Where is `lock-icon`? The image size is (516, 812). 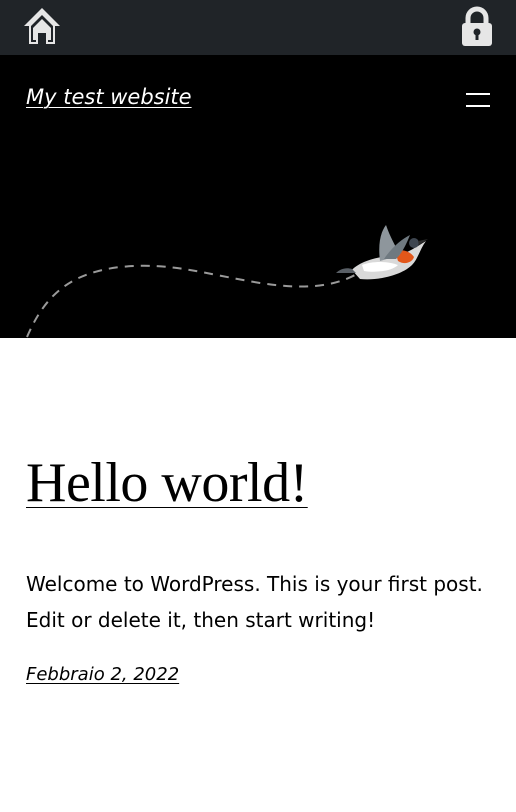
lock-icon is located at coordinates (477, 27).